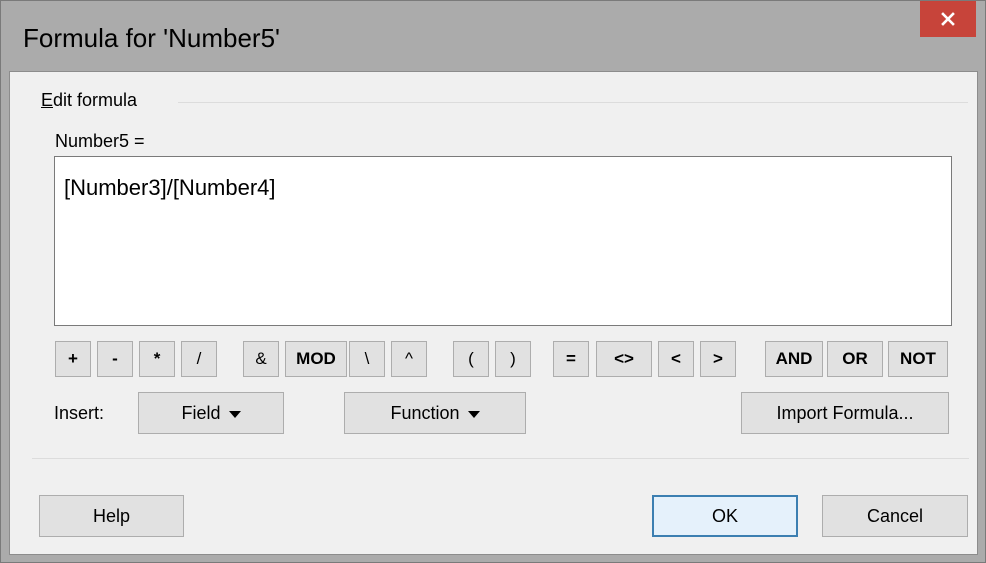 This screenshot has width=986, height=563. Describe the element at coordinates (794, 359) in the screenshot. I see `operator-and-button: AND` at that location.